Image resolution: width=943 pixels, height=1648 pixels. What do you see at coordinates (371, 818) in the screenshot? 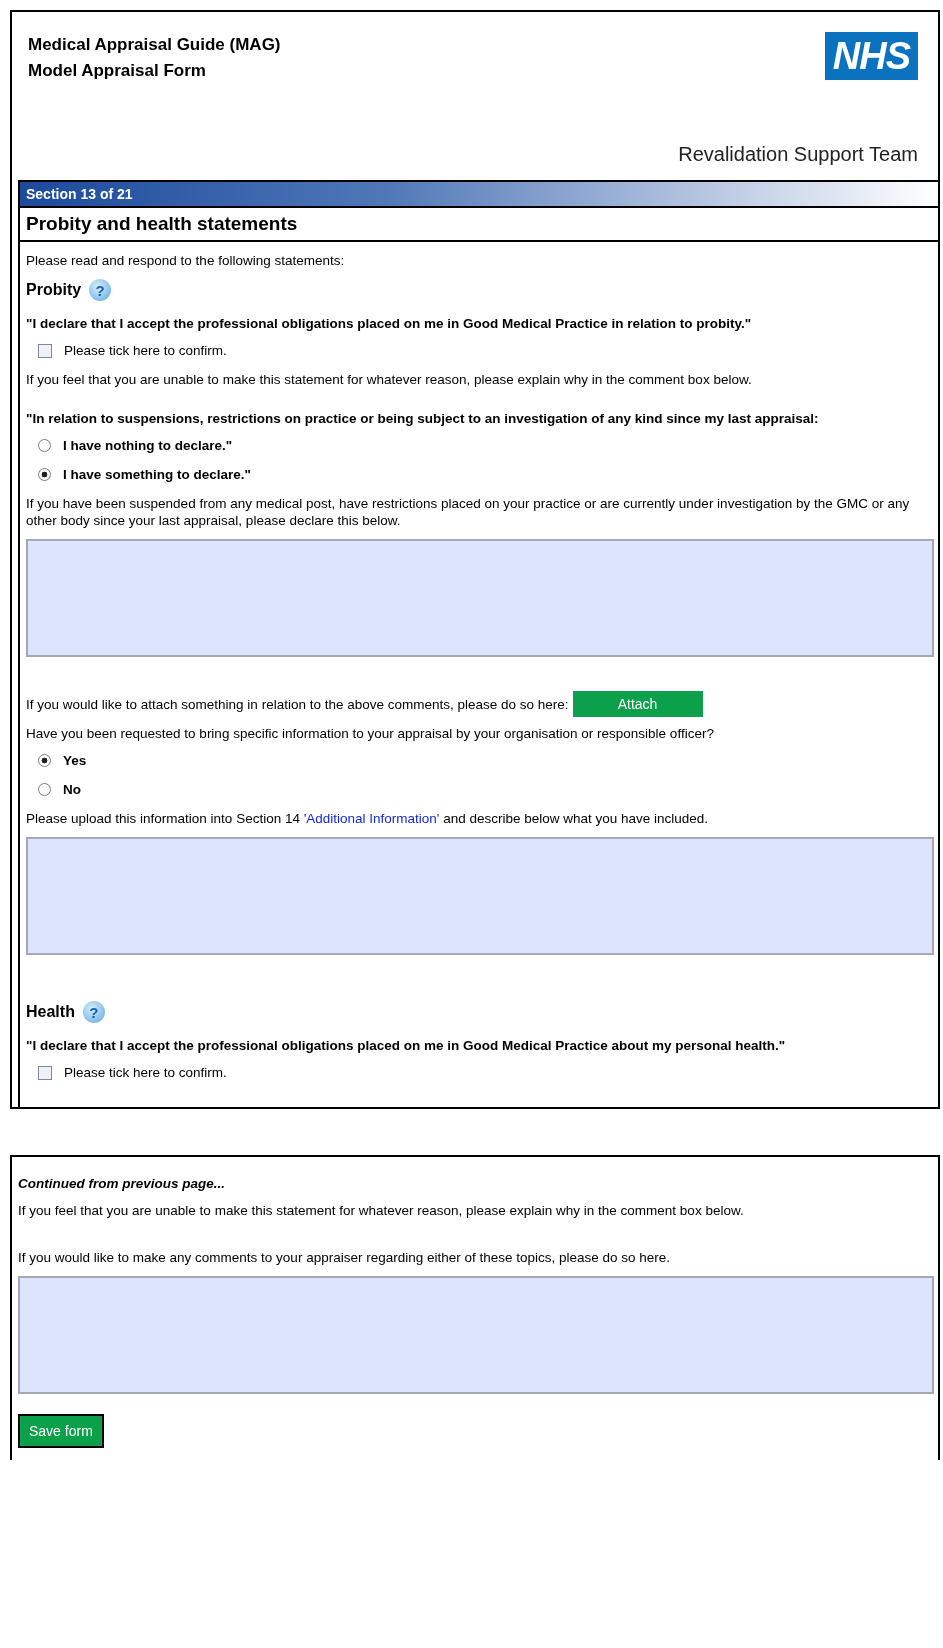
I see `section-link: 'Additional Information'` at bounding box center [371, 818].